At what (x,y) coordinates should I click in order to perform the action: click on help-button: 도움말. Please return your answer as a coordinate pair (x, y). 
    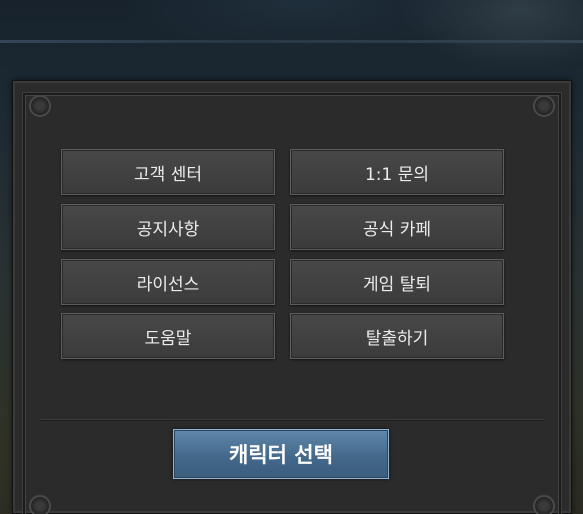
    Looking at the image, I should click on (168, 336).